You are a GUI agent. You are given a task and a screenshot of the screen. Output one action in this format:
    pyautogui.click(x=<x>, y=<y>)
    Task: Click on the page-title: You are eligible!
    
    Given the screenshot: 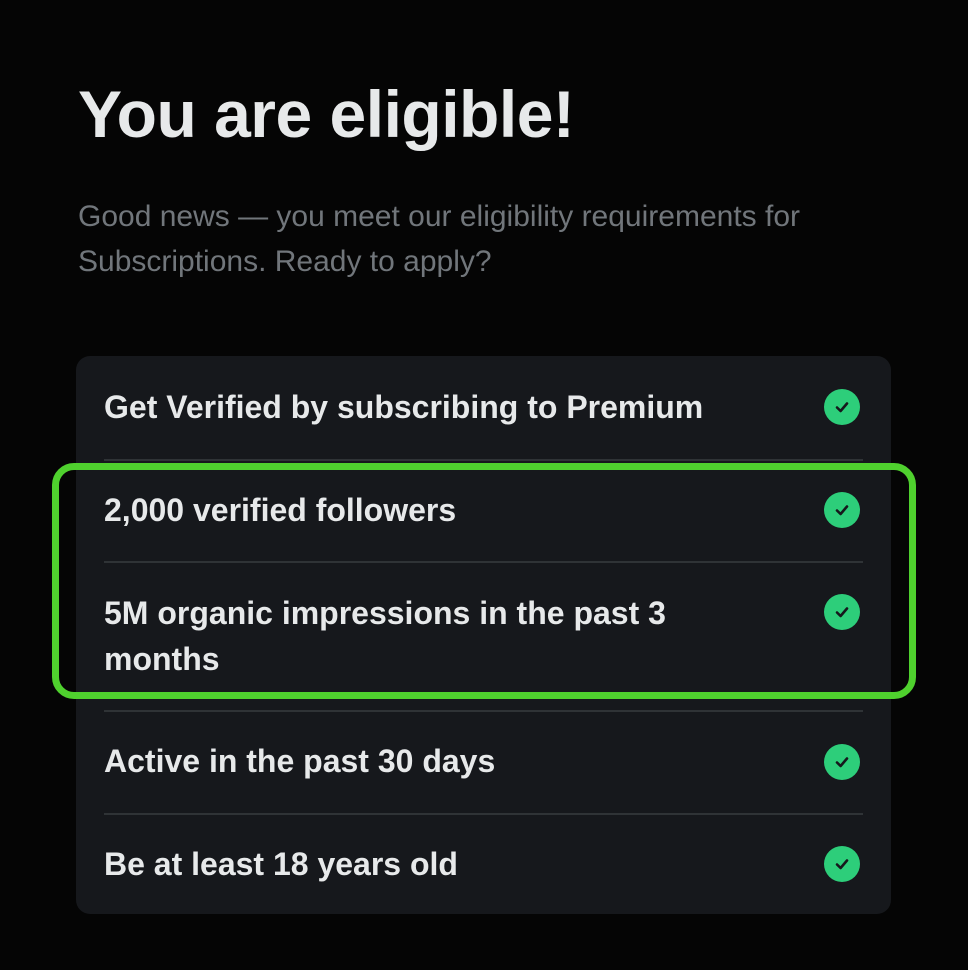 What is the action you would take?
    pyautogui.click(x=326, y=114)
    